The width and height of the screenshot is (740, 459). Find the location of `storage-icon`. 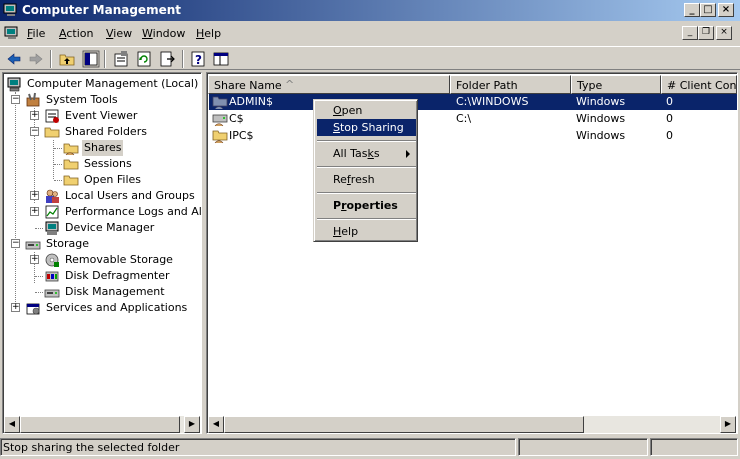

storage-icon is located at coordinates (33, 245).